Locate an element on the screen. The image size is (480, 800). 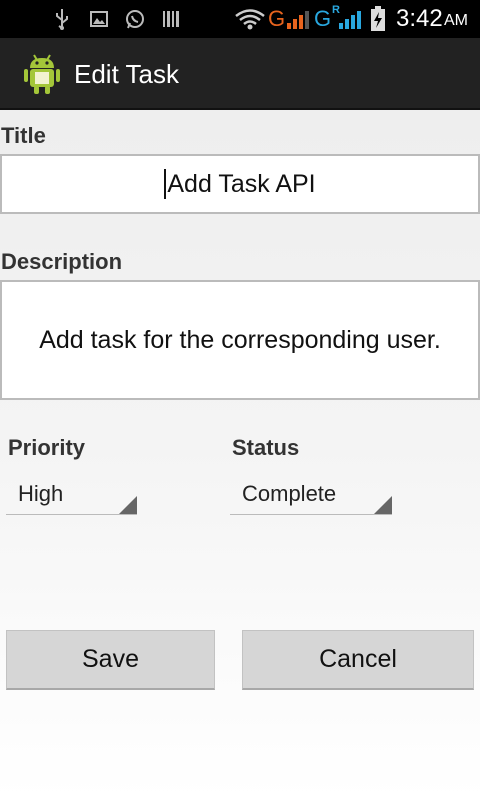
battery-charging-icon is located at coordinates (378, 18).